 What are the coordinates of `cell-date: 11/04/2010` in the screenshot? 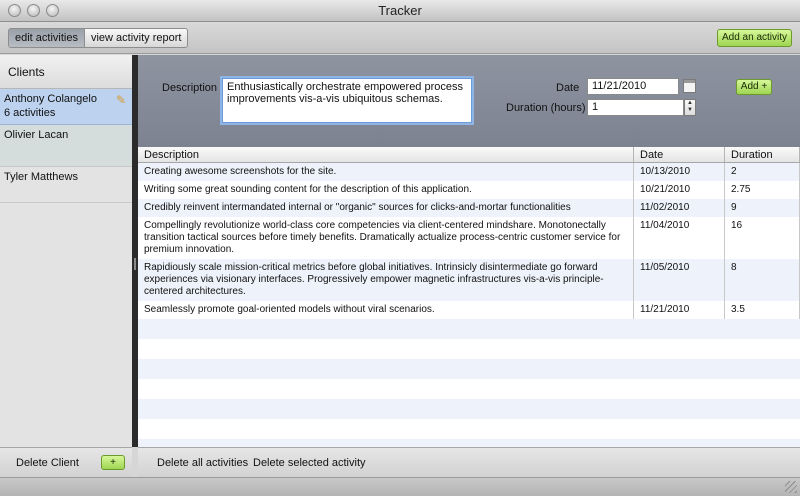 It's located at (679, 238).